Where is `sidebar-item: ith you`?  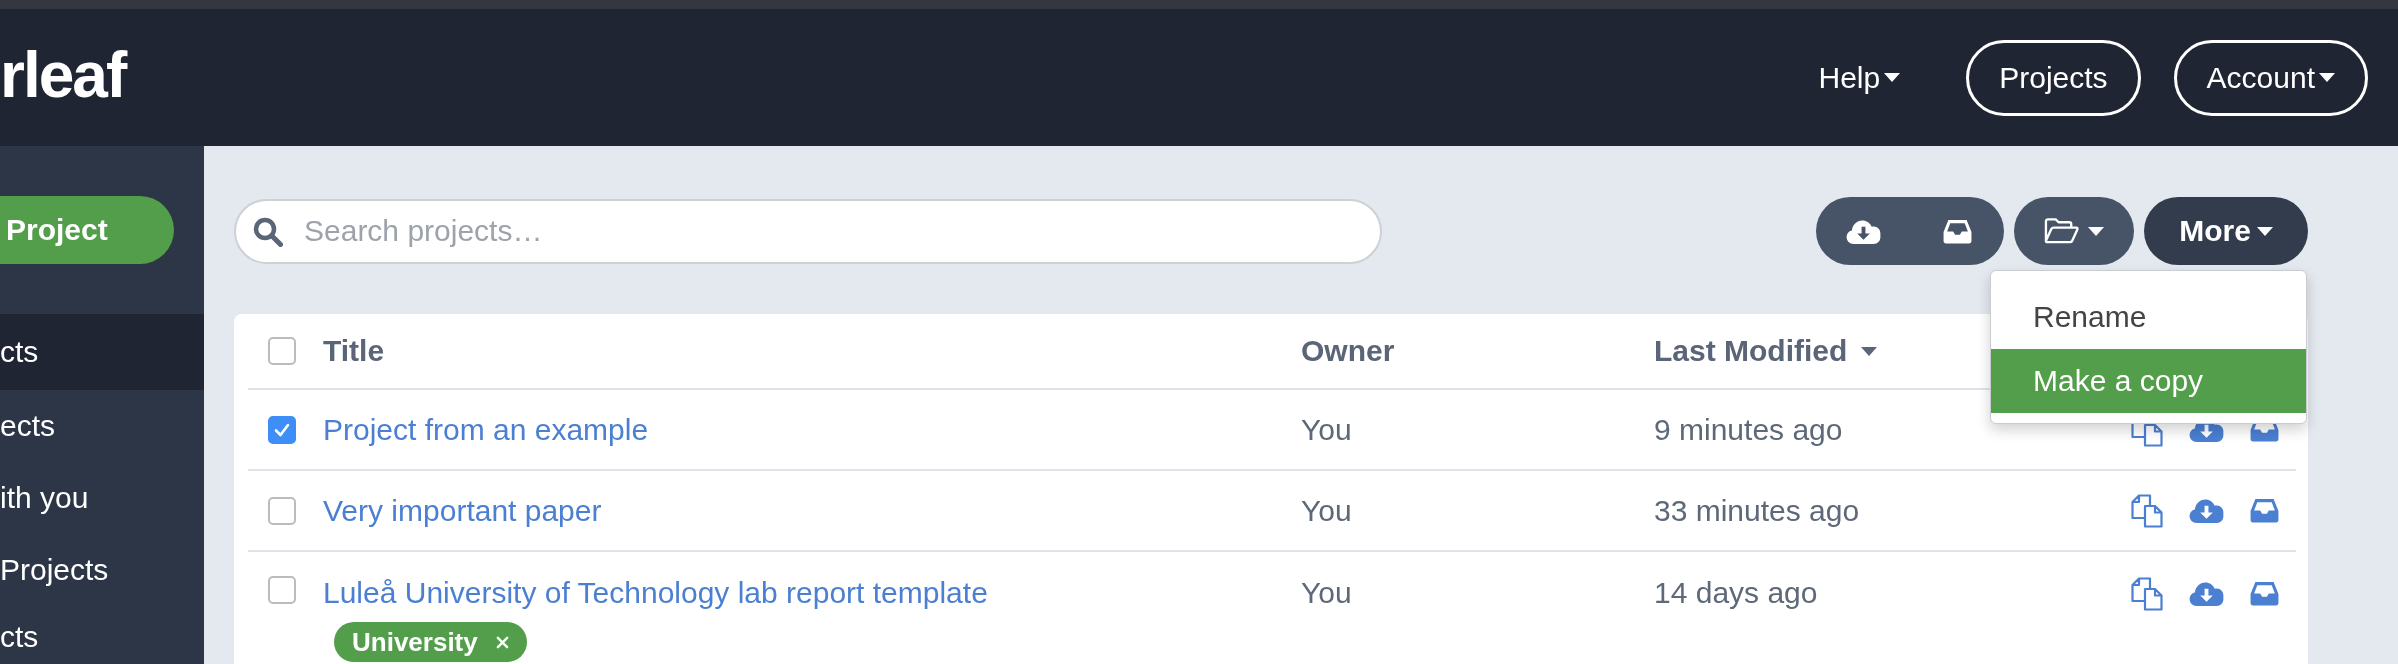 sidebar-item: ith you is located at coordinates (102, 498).